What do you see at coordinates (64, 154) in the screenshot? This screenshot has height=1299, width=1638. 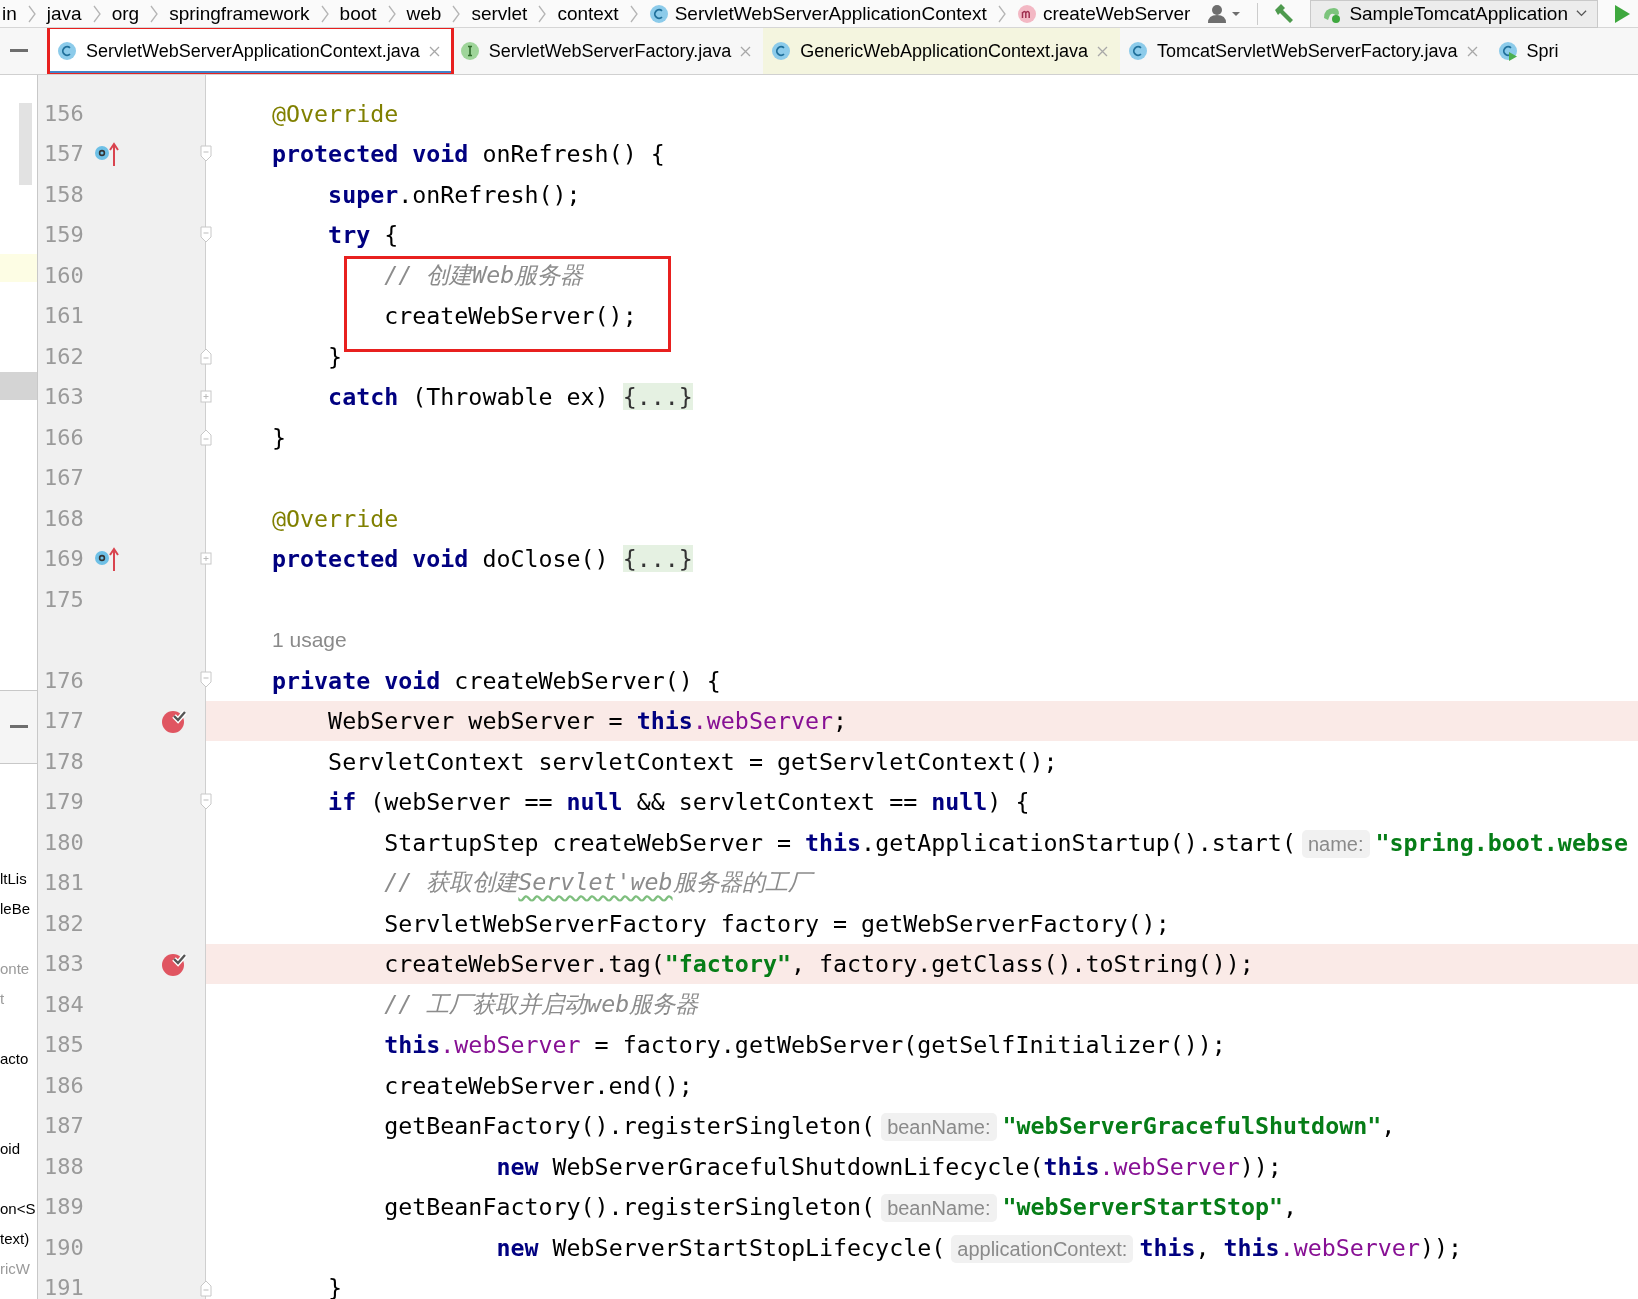 I see `line-number: 157` at bounding box center [64, 154].